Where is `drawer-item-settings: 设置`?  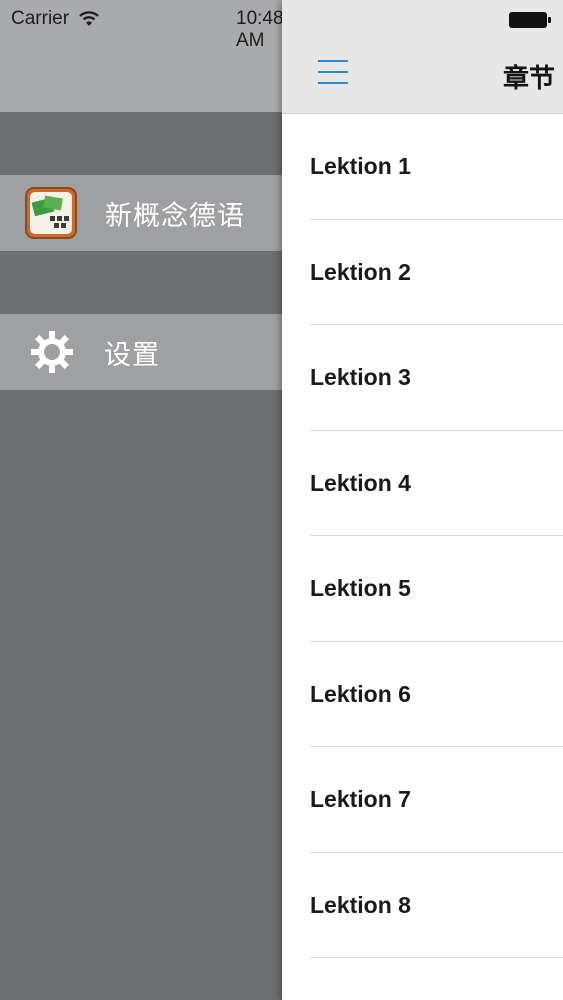
drawer-item-settings: 设置 is located at coordinates (141, 352).